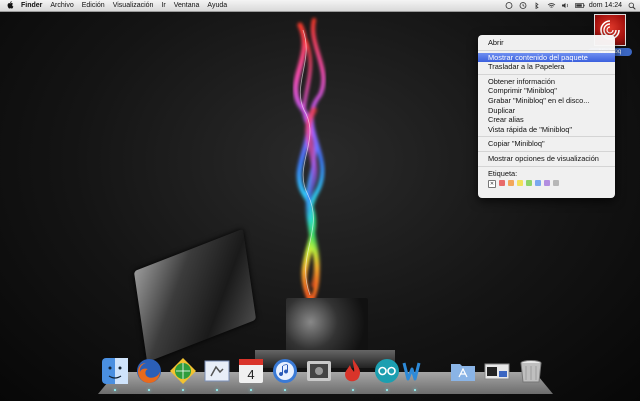  Describe the element at coordinates (492, 184) in the screenshot. I see `tag-none-icon: ✕` at that location.